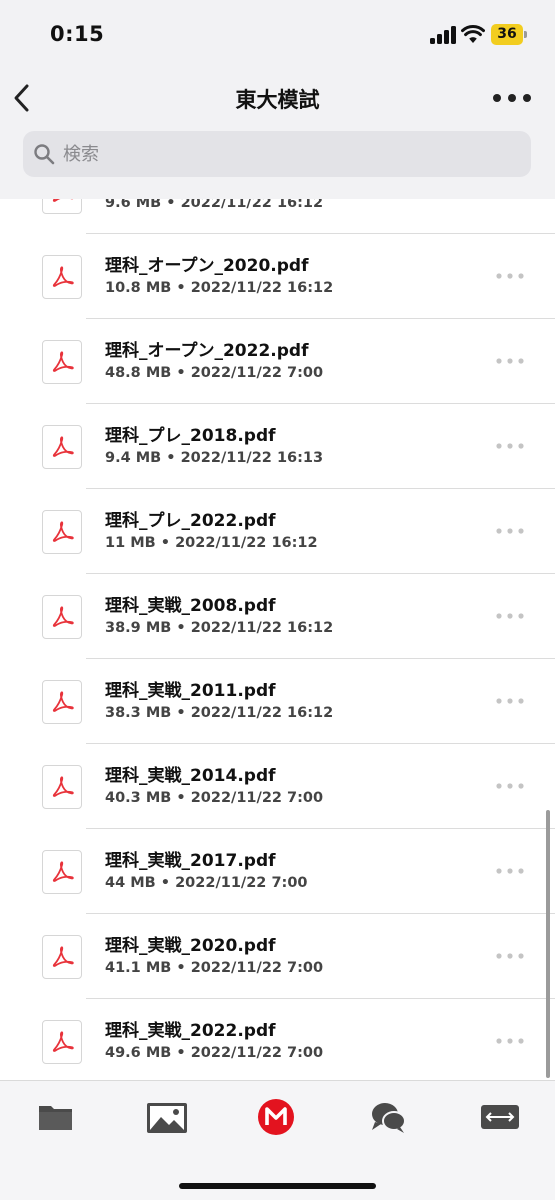 This screenshot has width=555, height=1200. What do you see at coordinates (276, 1117) in the screenshot?
I see `mega-logo-icon` at bounding box center [276, 1117].